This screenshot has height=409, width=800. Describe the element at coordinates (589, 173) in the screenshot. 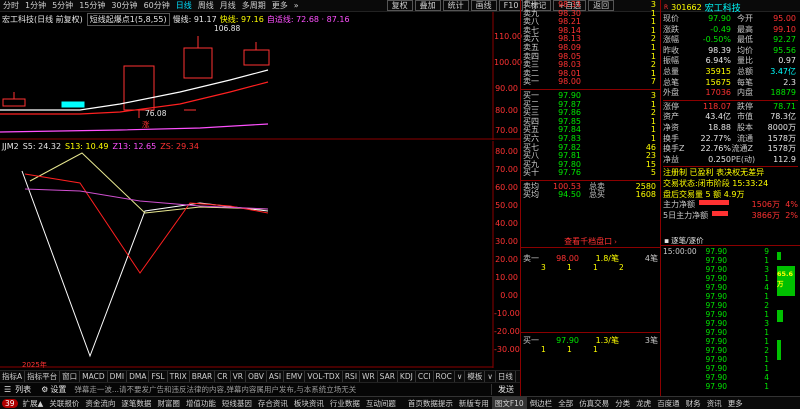

I see `bid-row: 买十 97.76 5` at that location.